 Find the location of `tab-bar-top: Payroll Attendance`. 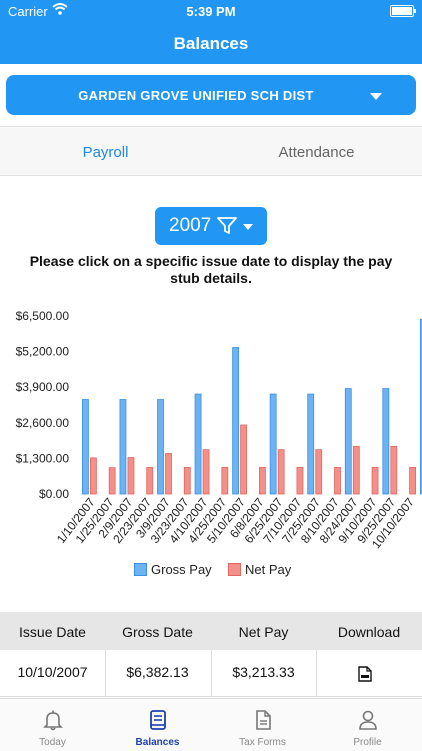

tab-bar-top: Payroll Attendance is located at coordinates (211, 151).